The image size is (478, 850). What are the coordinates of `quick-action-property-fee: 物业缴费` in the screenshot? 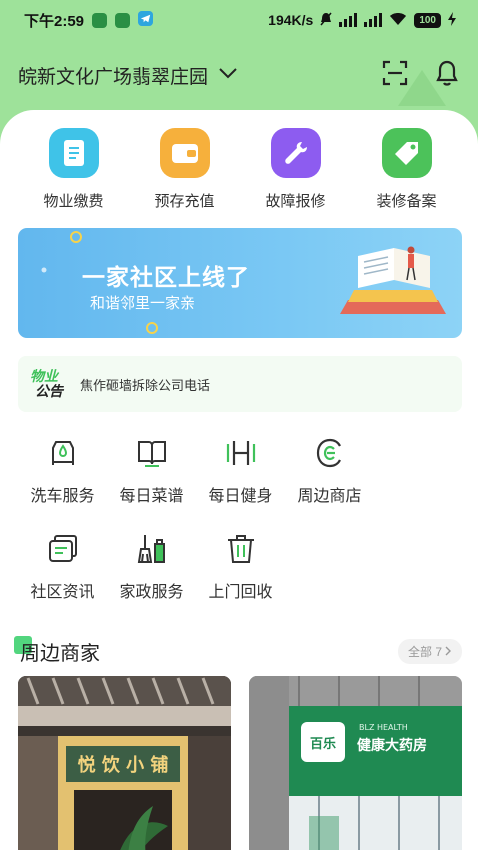 It's located at (73, 169).